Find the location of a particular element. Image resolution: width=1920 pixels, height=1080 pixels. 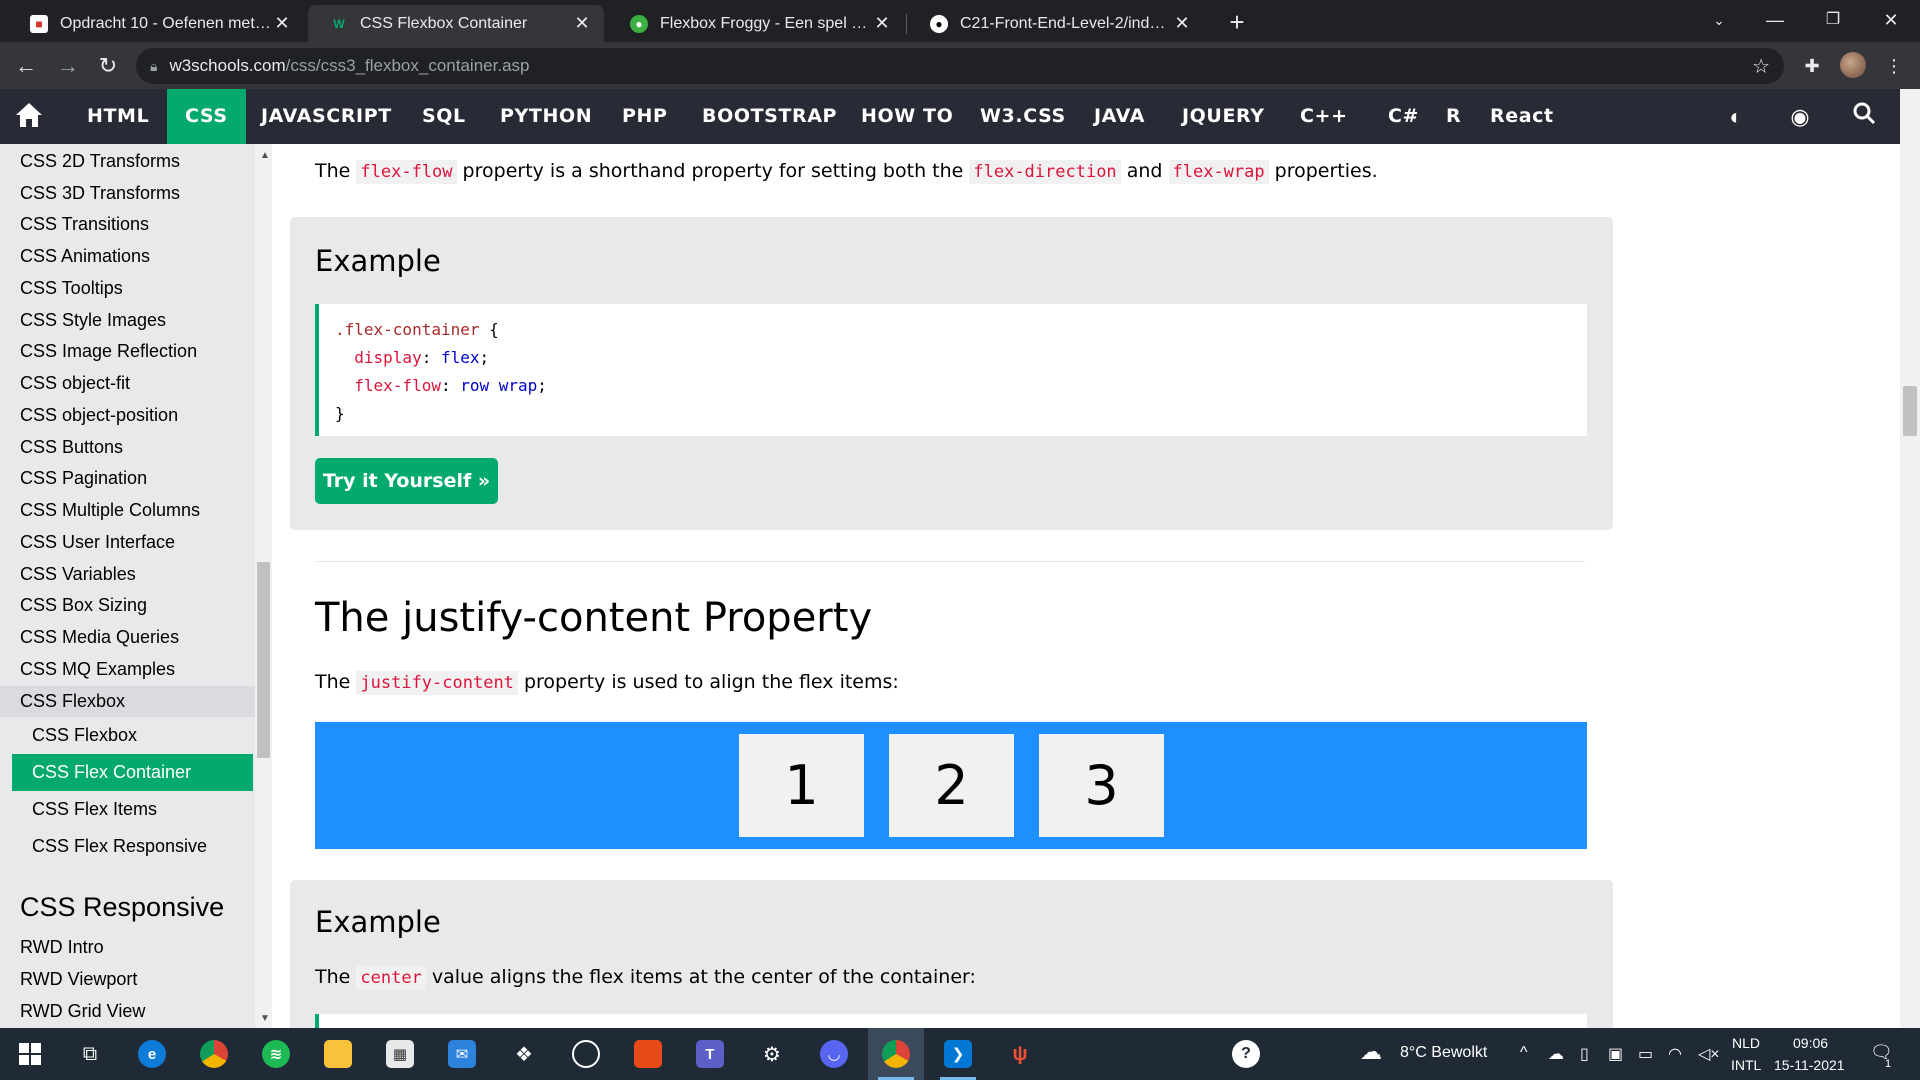

edge-app: e is located at coordinates (152, 1054).